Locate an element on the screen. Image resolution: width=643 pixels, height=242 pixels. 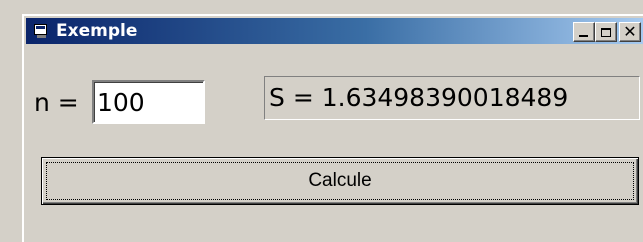
app-icon is located at coordinates (42, 31).